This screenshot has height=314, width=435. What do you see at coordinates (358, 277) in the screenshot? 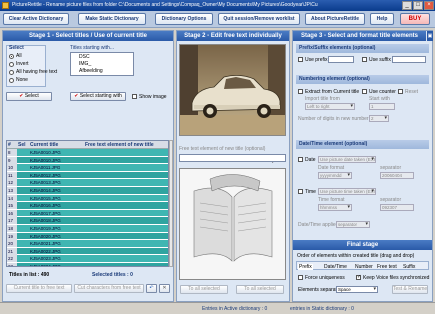
I see `keep-voice-checkbox` at bounding box center [358, 277].